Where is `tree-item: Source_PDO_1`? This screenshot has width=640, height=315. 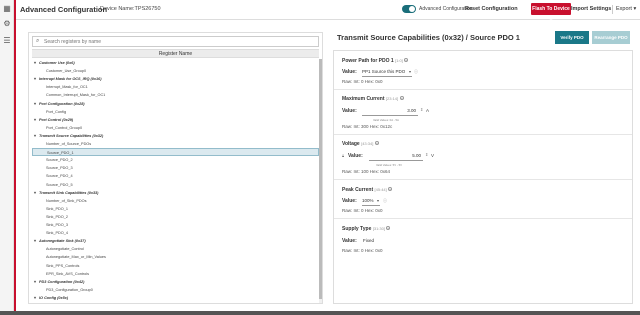
tree-item: Source_PDO_1 is located at coordinates (175, 152).